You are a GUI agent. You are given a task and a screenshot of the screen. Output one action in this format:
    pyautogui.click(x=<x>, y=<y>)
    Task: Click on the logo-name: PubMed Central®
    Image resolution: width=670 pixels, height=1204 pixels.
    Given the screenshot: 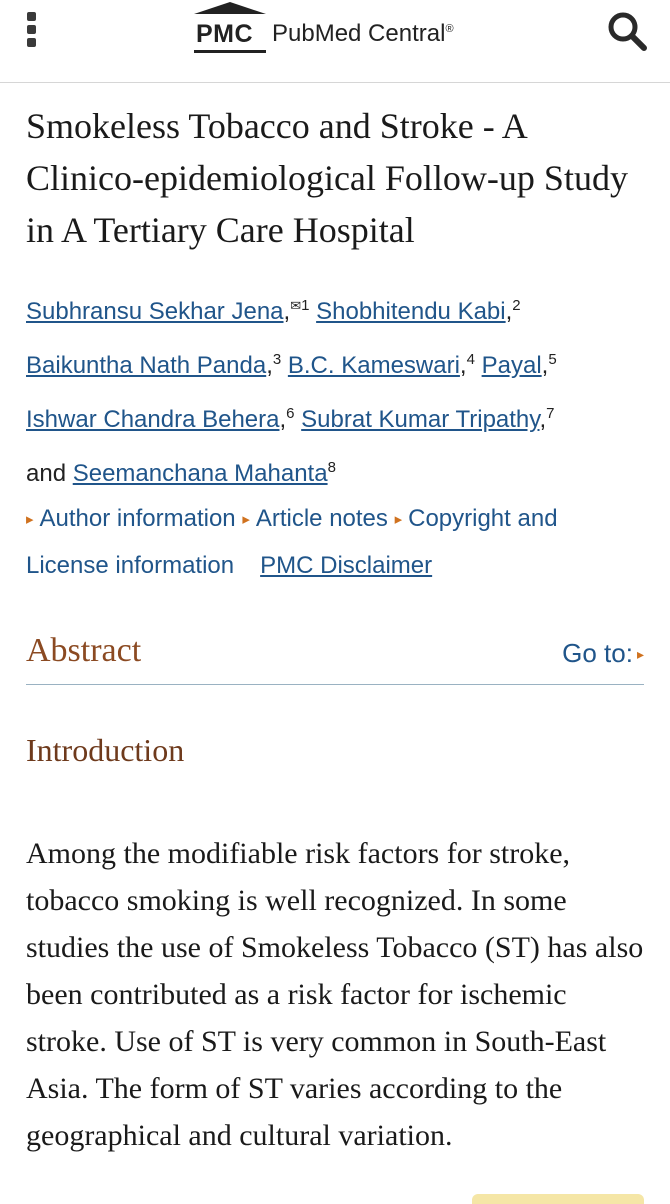 What is the action you would take?
    pyautogui.click(x=363, y=33)
    